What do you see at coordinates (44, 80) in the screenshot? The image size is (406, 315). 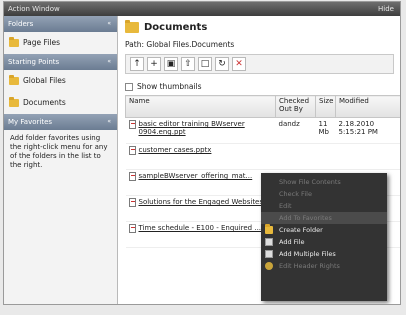 I see `sidebar-item-label: Global Files` at bounding box center [44, 80].